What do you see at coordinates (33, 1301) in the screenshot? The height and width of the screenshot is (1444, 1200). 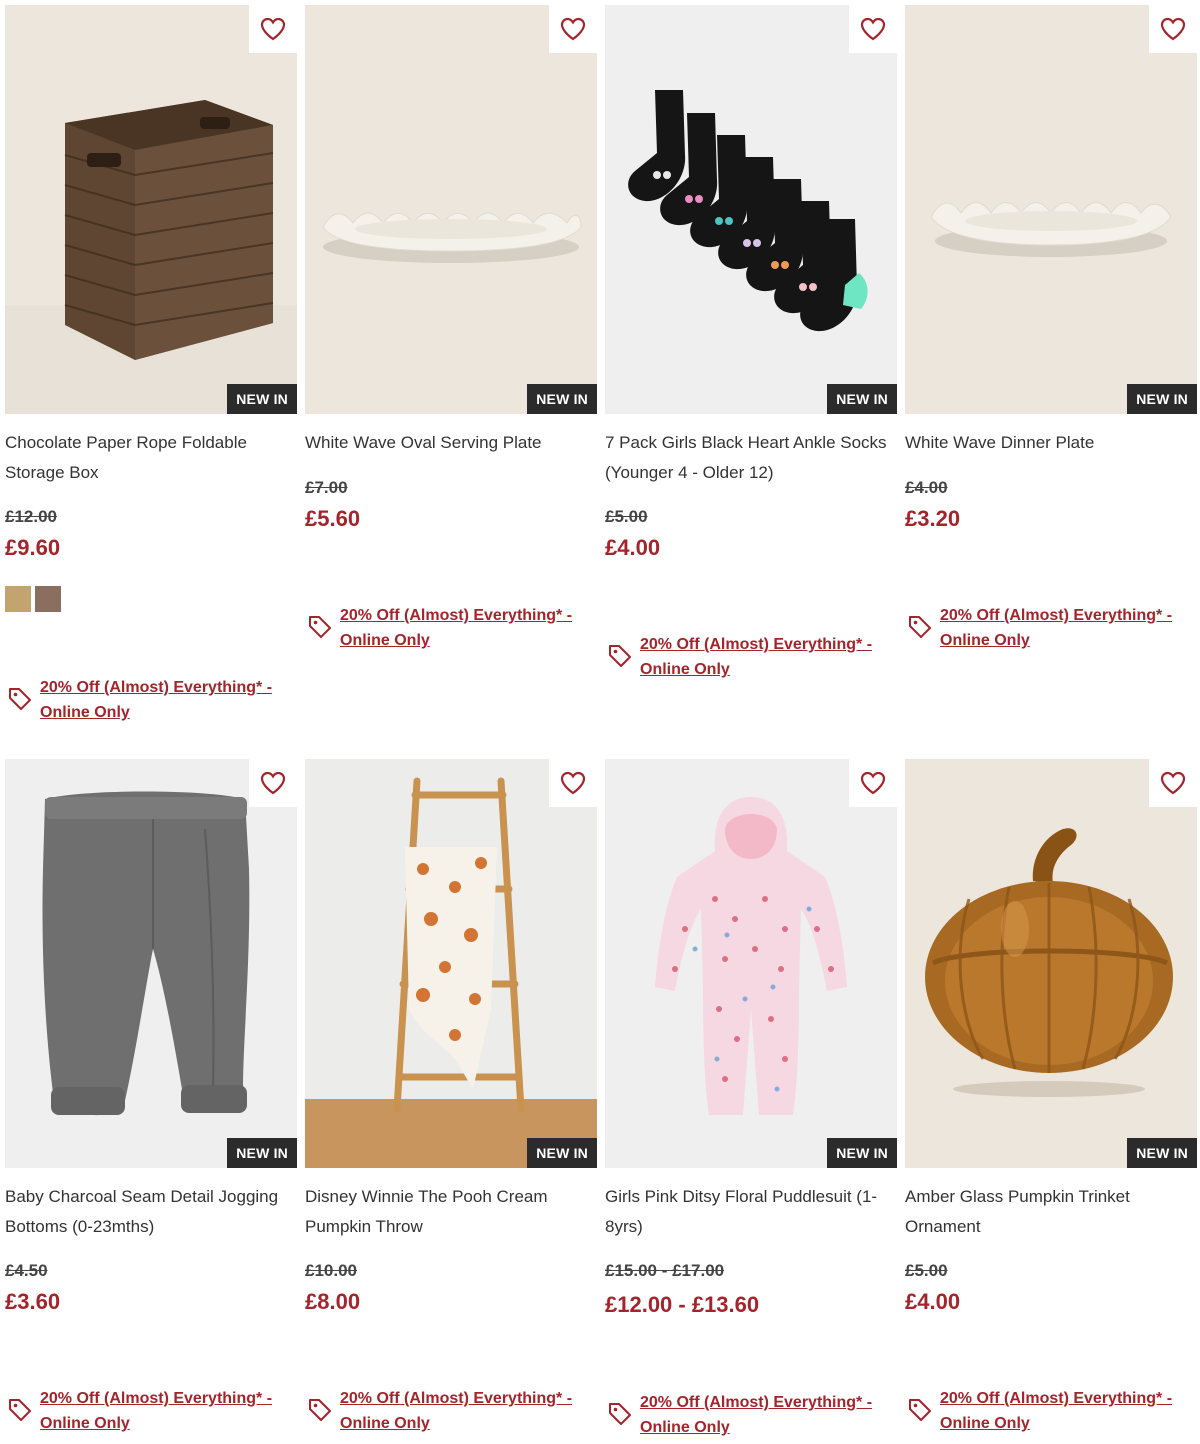 I see `sale-price: £3.60` at bounding box center [33, 1301].